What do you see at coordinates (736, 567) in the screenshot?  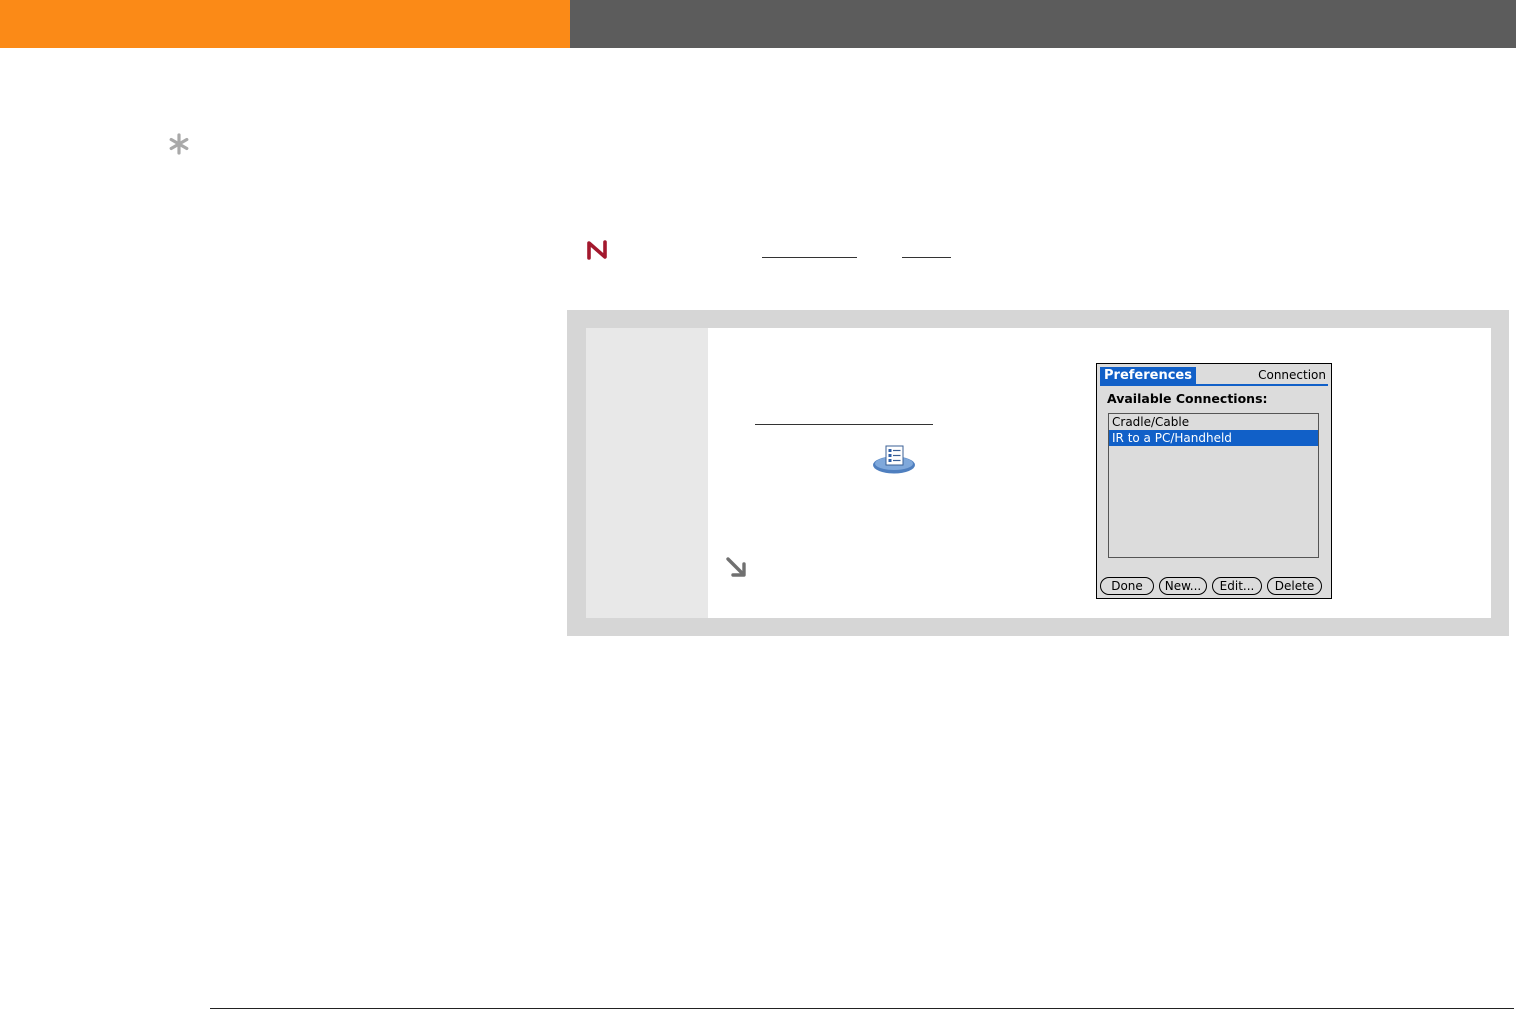 I see `arrow-down-right-icon` at bounding box center [736, 567].